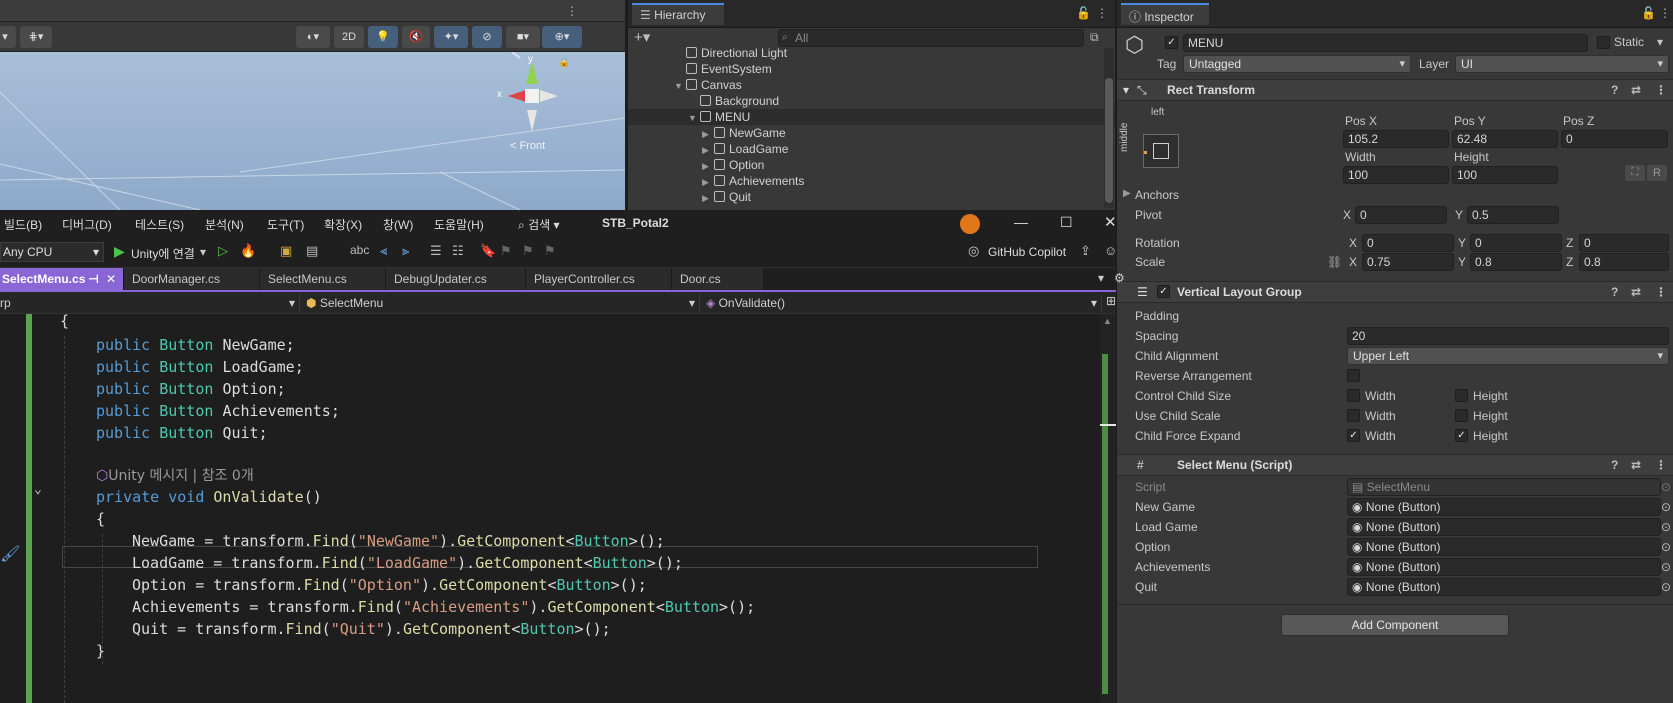  Describe the element at coordinates (1171, 42) in the screenshot. I see `active-checkbox: ✓` at that location.